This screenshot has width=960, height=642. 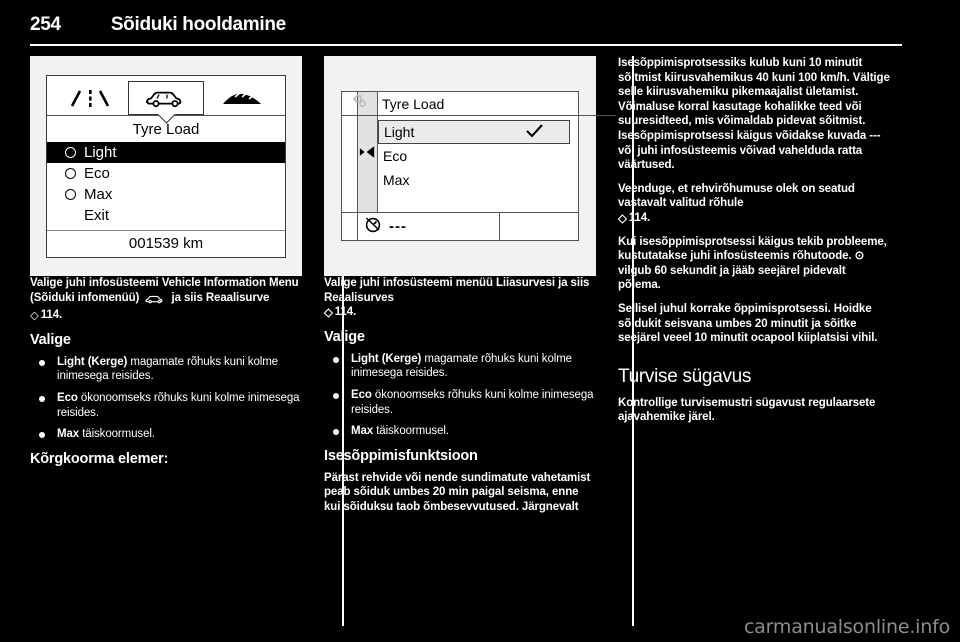 I want to click on infotainment-body: Tyre Load Light Eco Max, so click(x=479, y=152).